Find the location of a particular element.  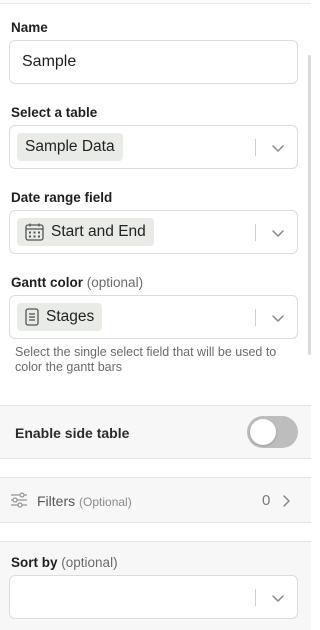

gantt-color-select: Stages is located at coordinates (153, 317).